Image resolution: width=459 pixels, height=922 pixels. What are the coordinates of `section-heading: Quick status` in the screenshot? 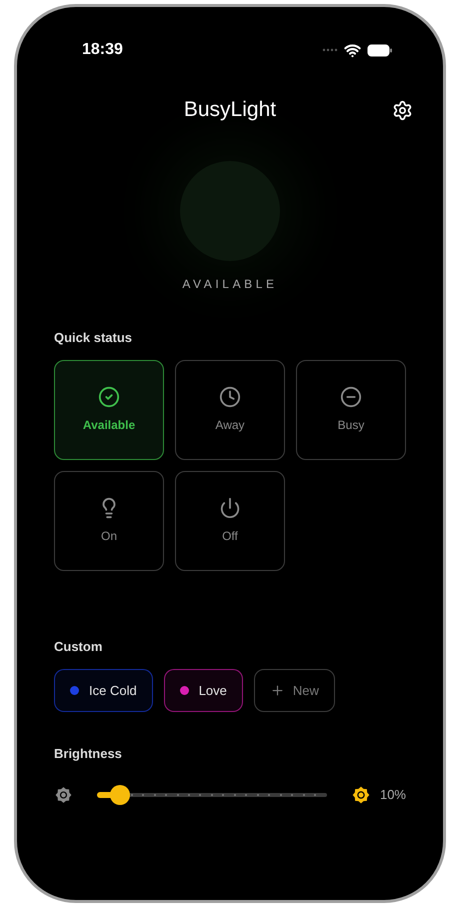 It's located at (93, 338).